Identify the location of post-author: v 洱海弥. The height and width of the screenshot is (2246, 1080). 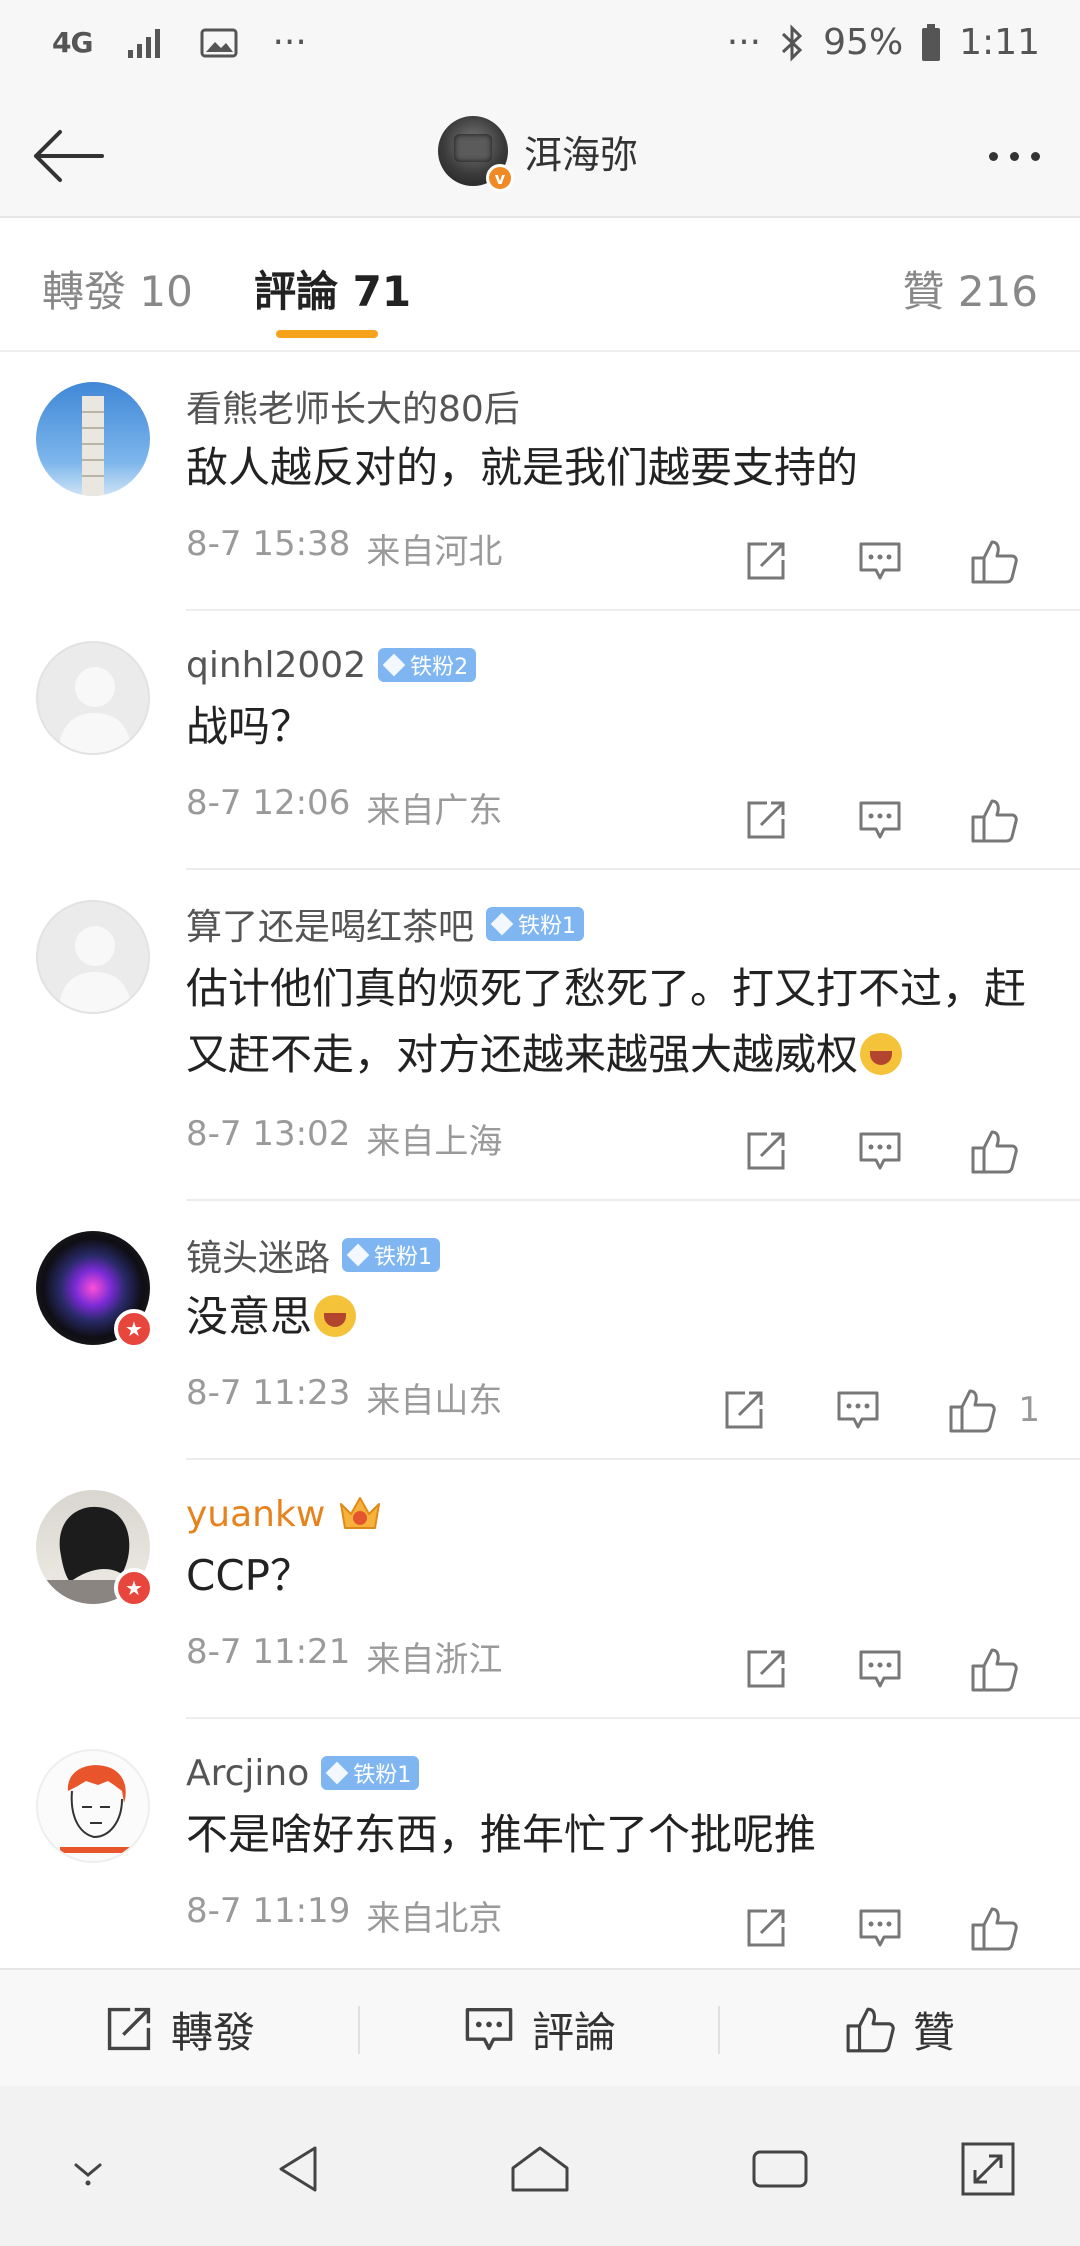
(538, 154).